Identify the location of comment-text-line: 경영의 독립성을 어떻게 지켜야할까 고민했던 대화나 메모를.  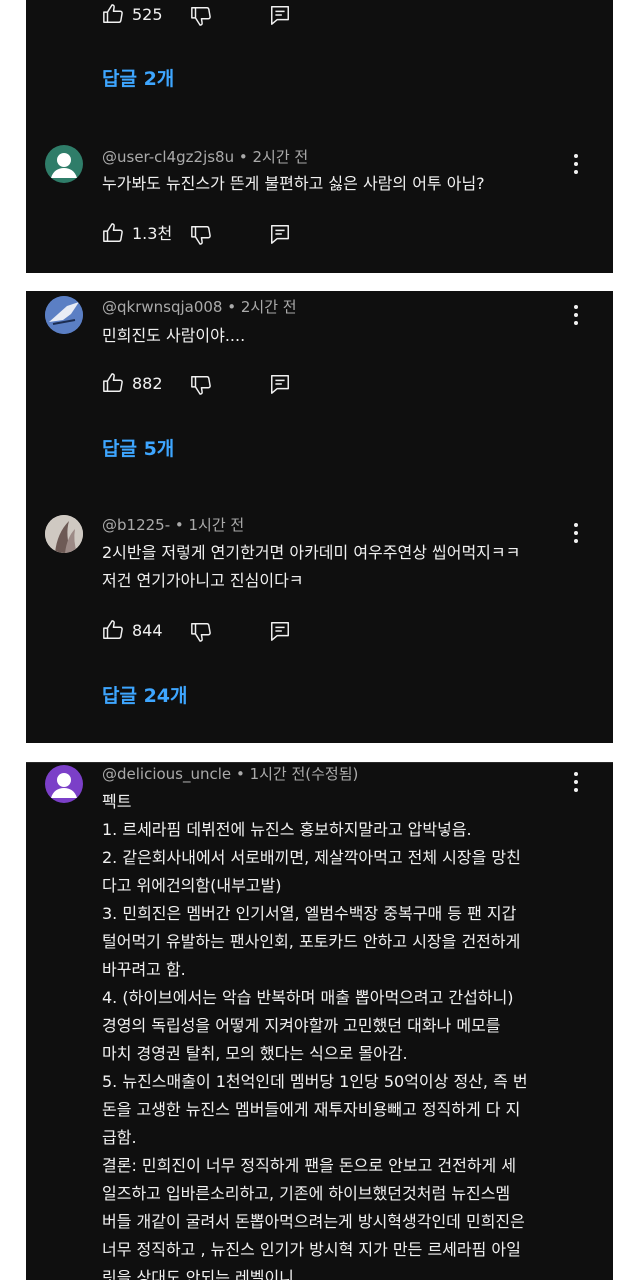
(301, 1025).